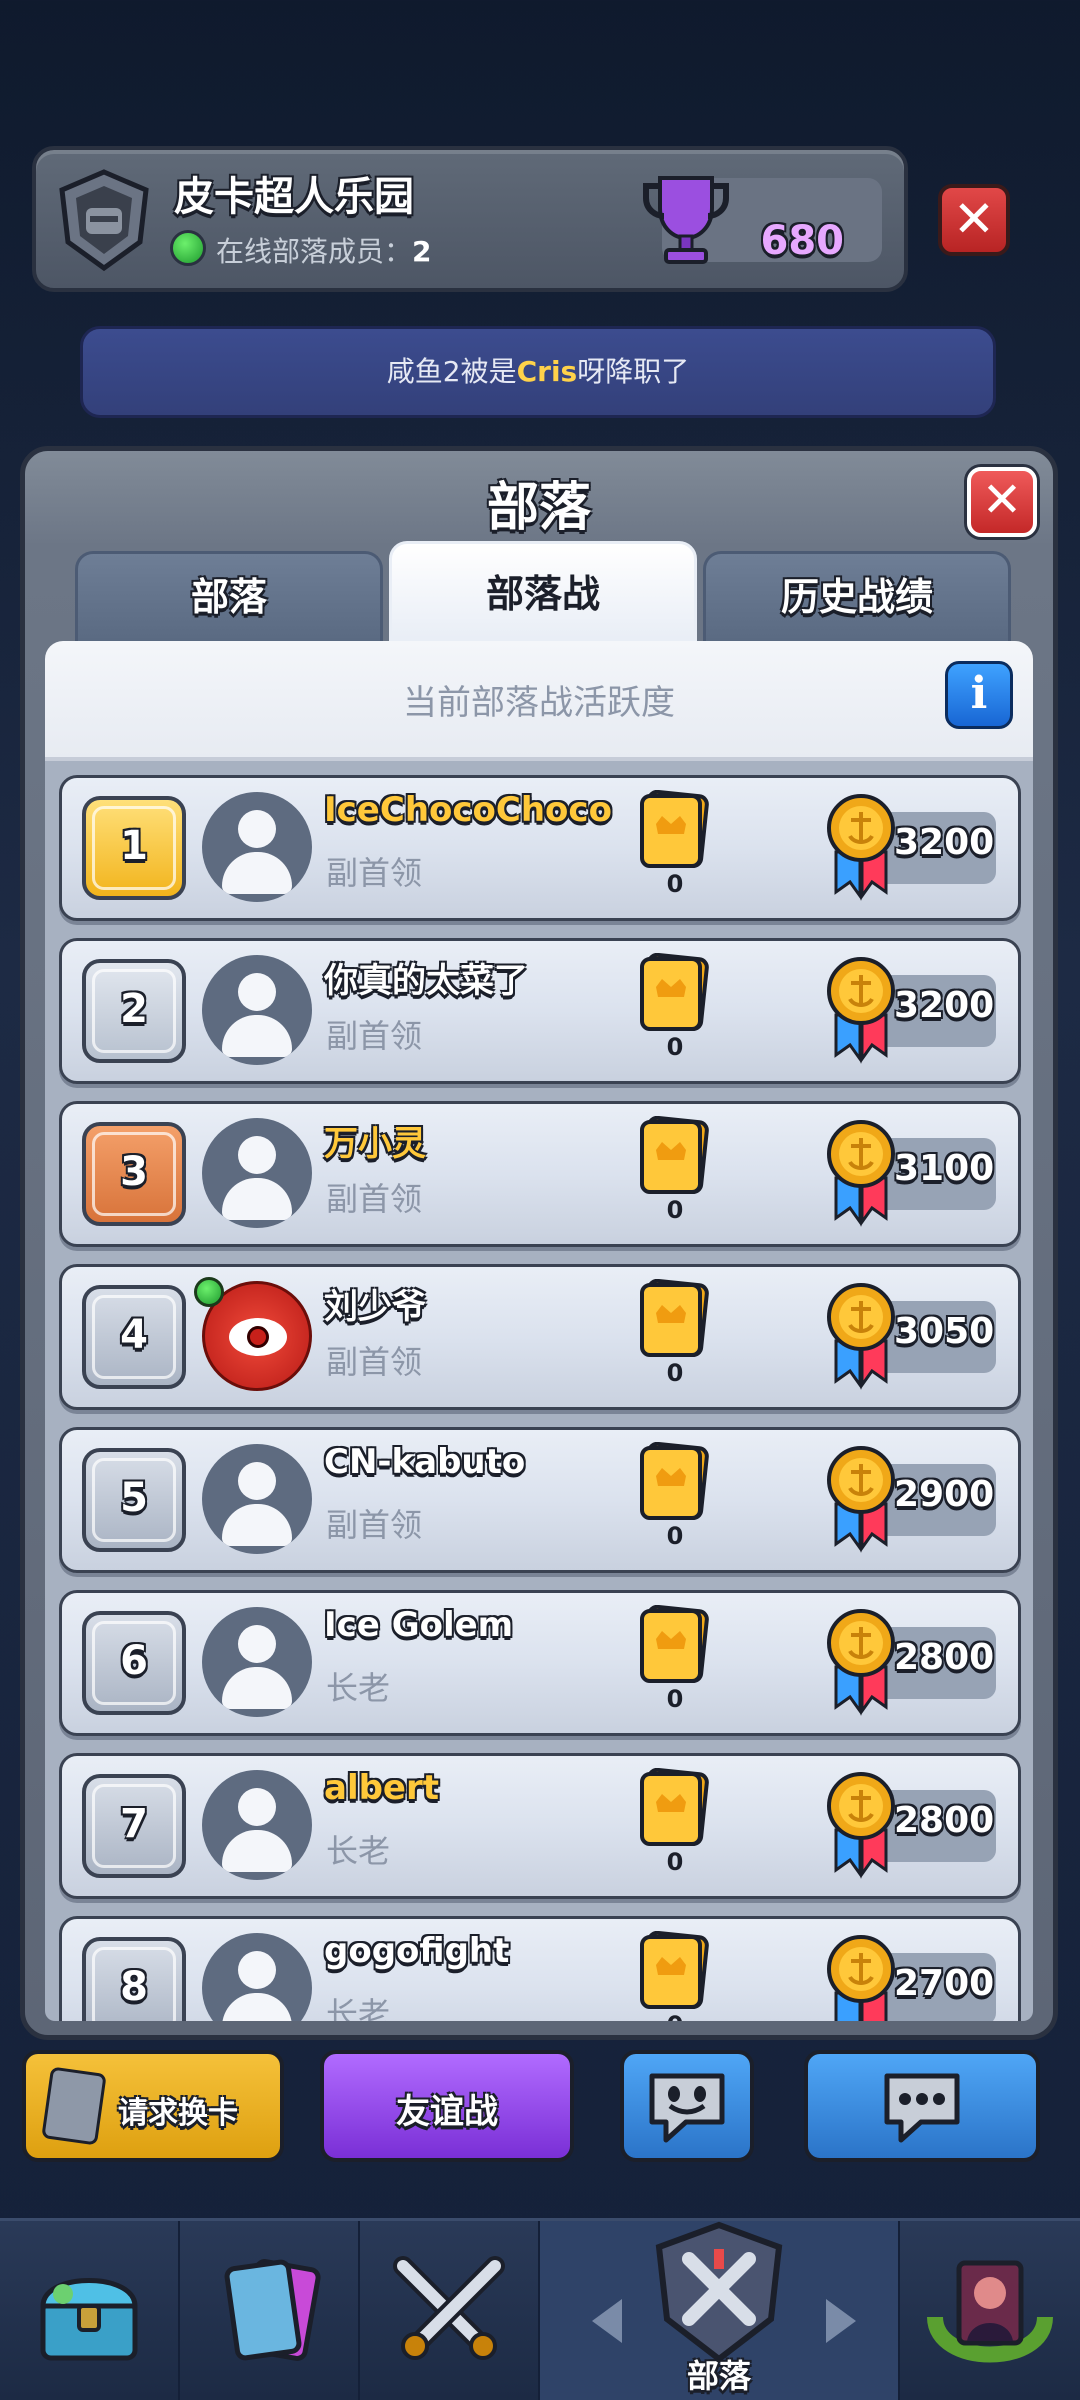 This screenshot has height=2400, width=1080. Describe the element at coordinates (134, 1337) in the screenshot. I see `rank-badge: 4` at that location.